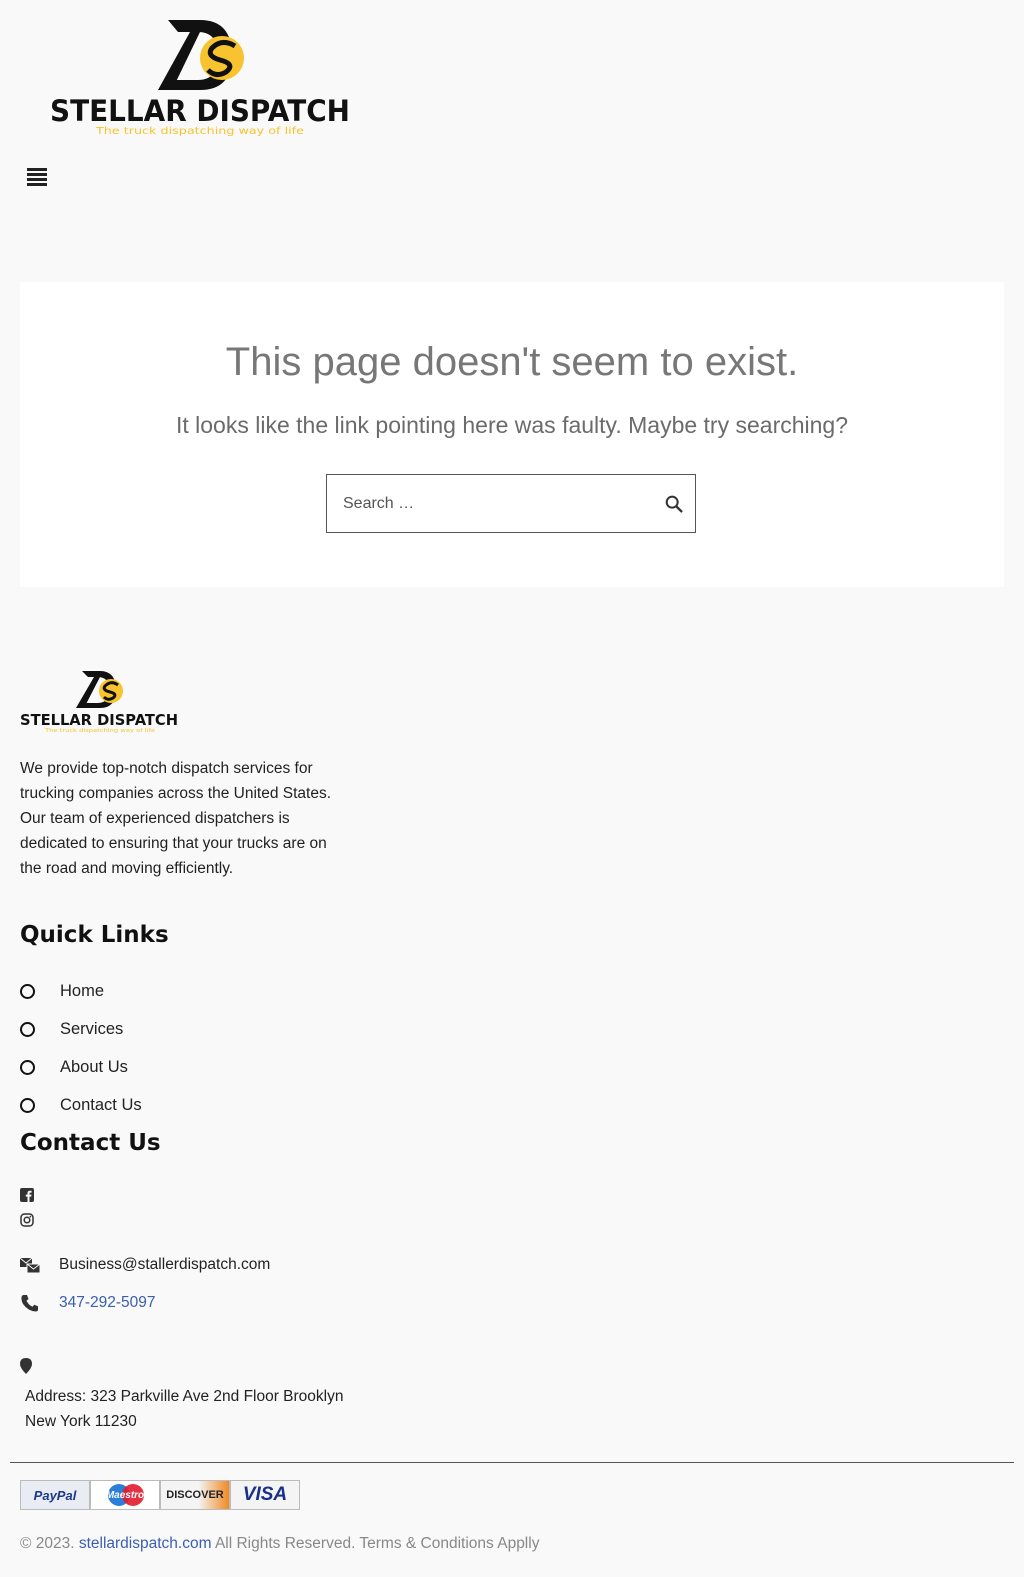 Image resolution: width=1024 pixels, height=1577 pixels. What do you see at coordinates (674, 504) in the screenshot?
I see `search-icon` at bounding box center [674, 504].